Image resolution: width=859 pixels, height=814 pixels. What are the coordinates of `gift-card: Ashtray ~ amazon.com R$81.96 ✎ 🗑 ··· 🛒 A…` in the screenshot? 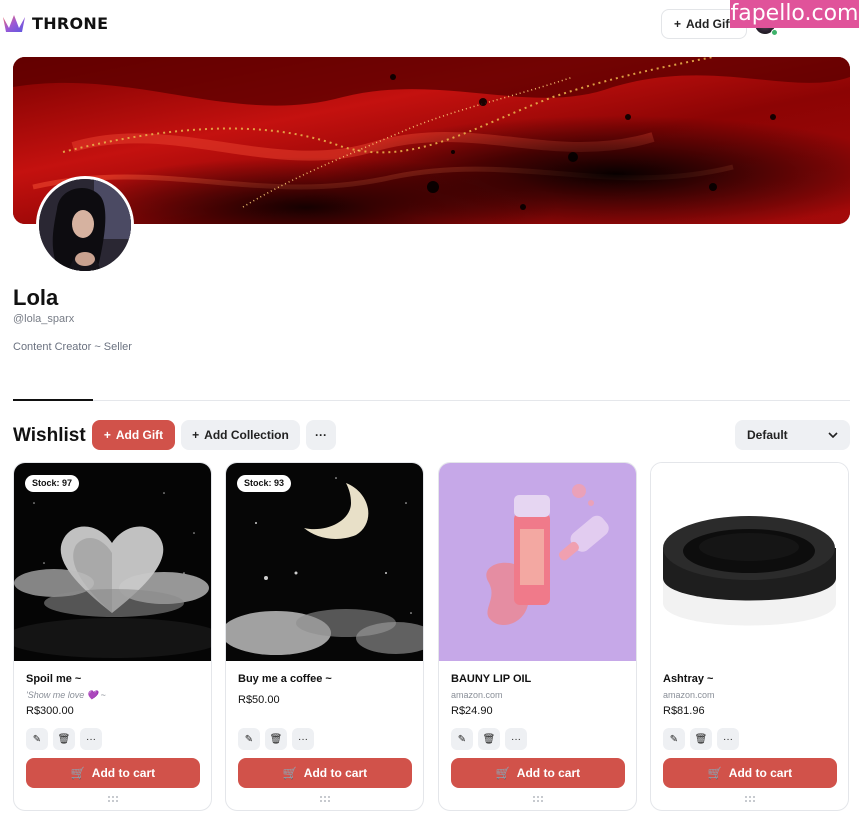 It's located at (749, 636).